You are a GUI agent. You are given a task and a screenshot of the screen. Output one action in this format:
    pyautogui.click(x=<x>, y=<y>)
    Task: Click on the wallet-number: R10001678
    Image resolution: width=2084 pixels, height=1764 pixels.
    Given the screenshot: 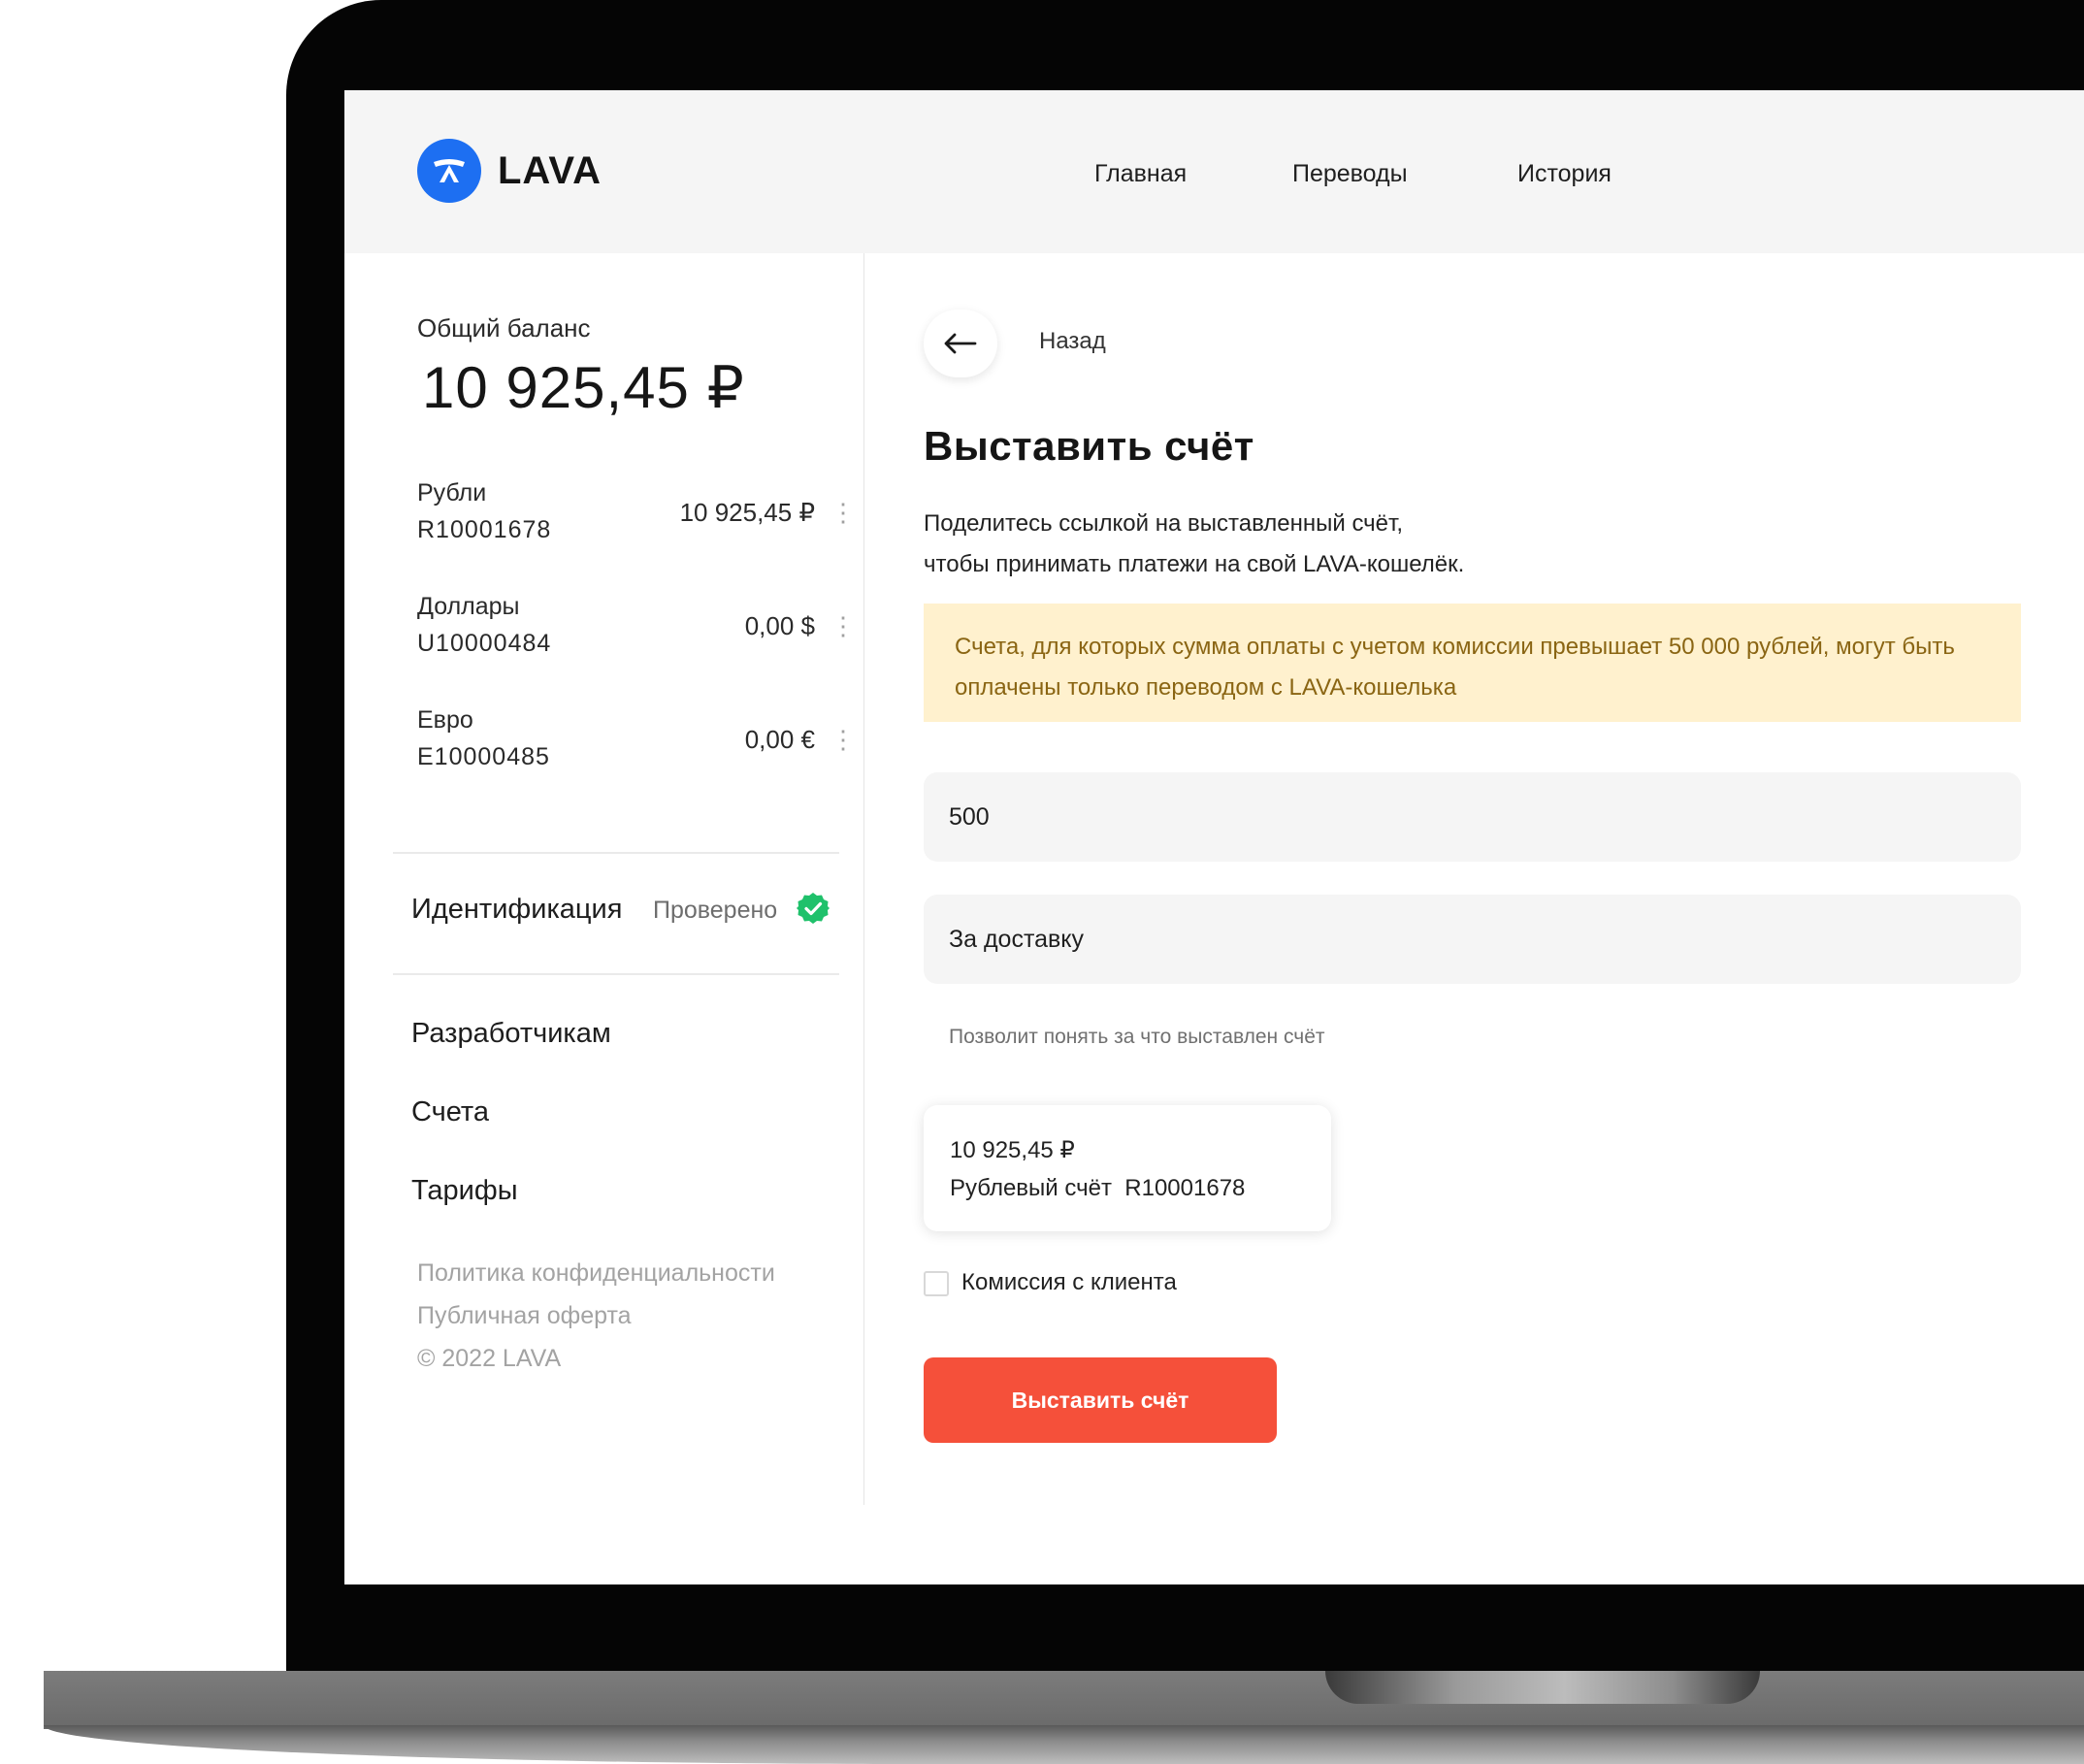 What is the action you would take?
    pyautogui.click(x=484, y=529)
    